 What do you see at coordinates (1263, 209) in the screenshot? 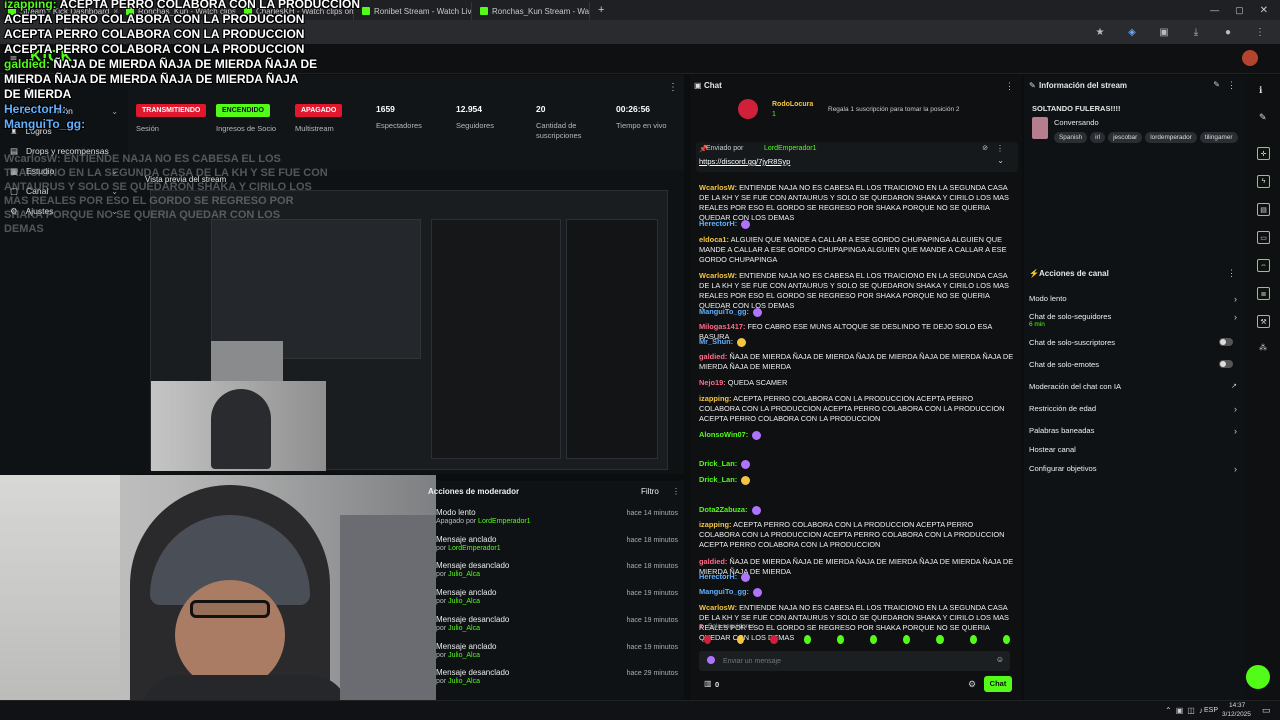
I see `document-icon: ▤` at bounding box center [1263, 209].